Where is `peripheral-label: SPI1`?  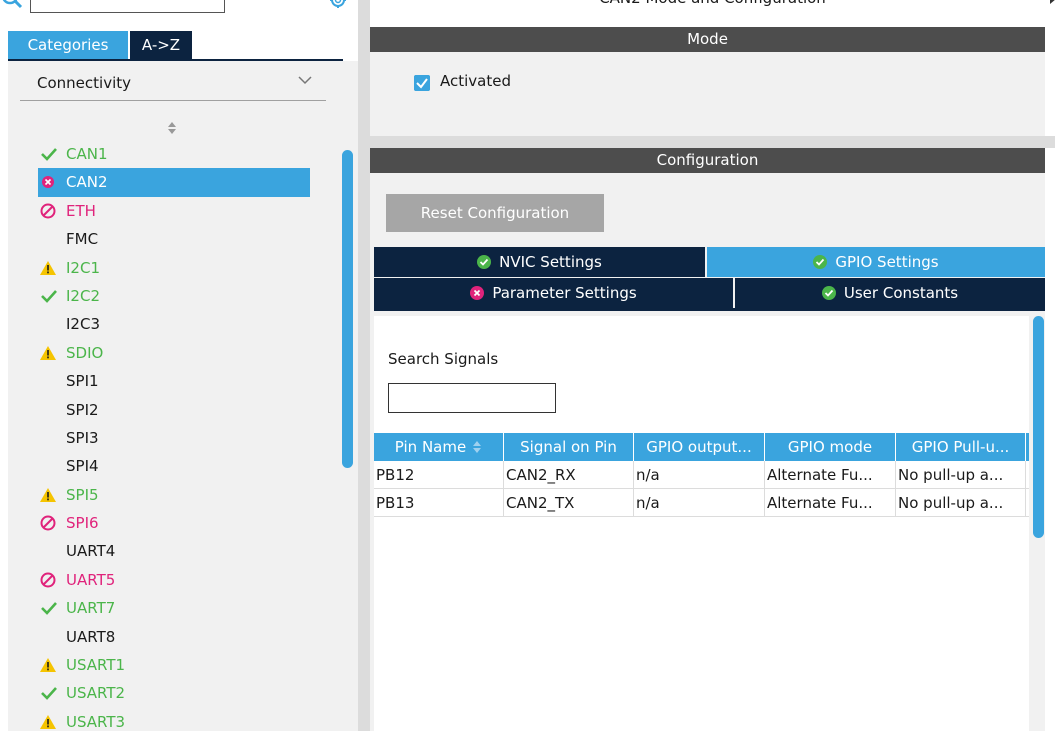
peripheral-label: SPI1 is located at coordinates (82, 381).